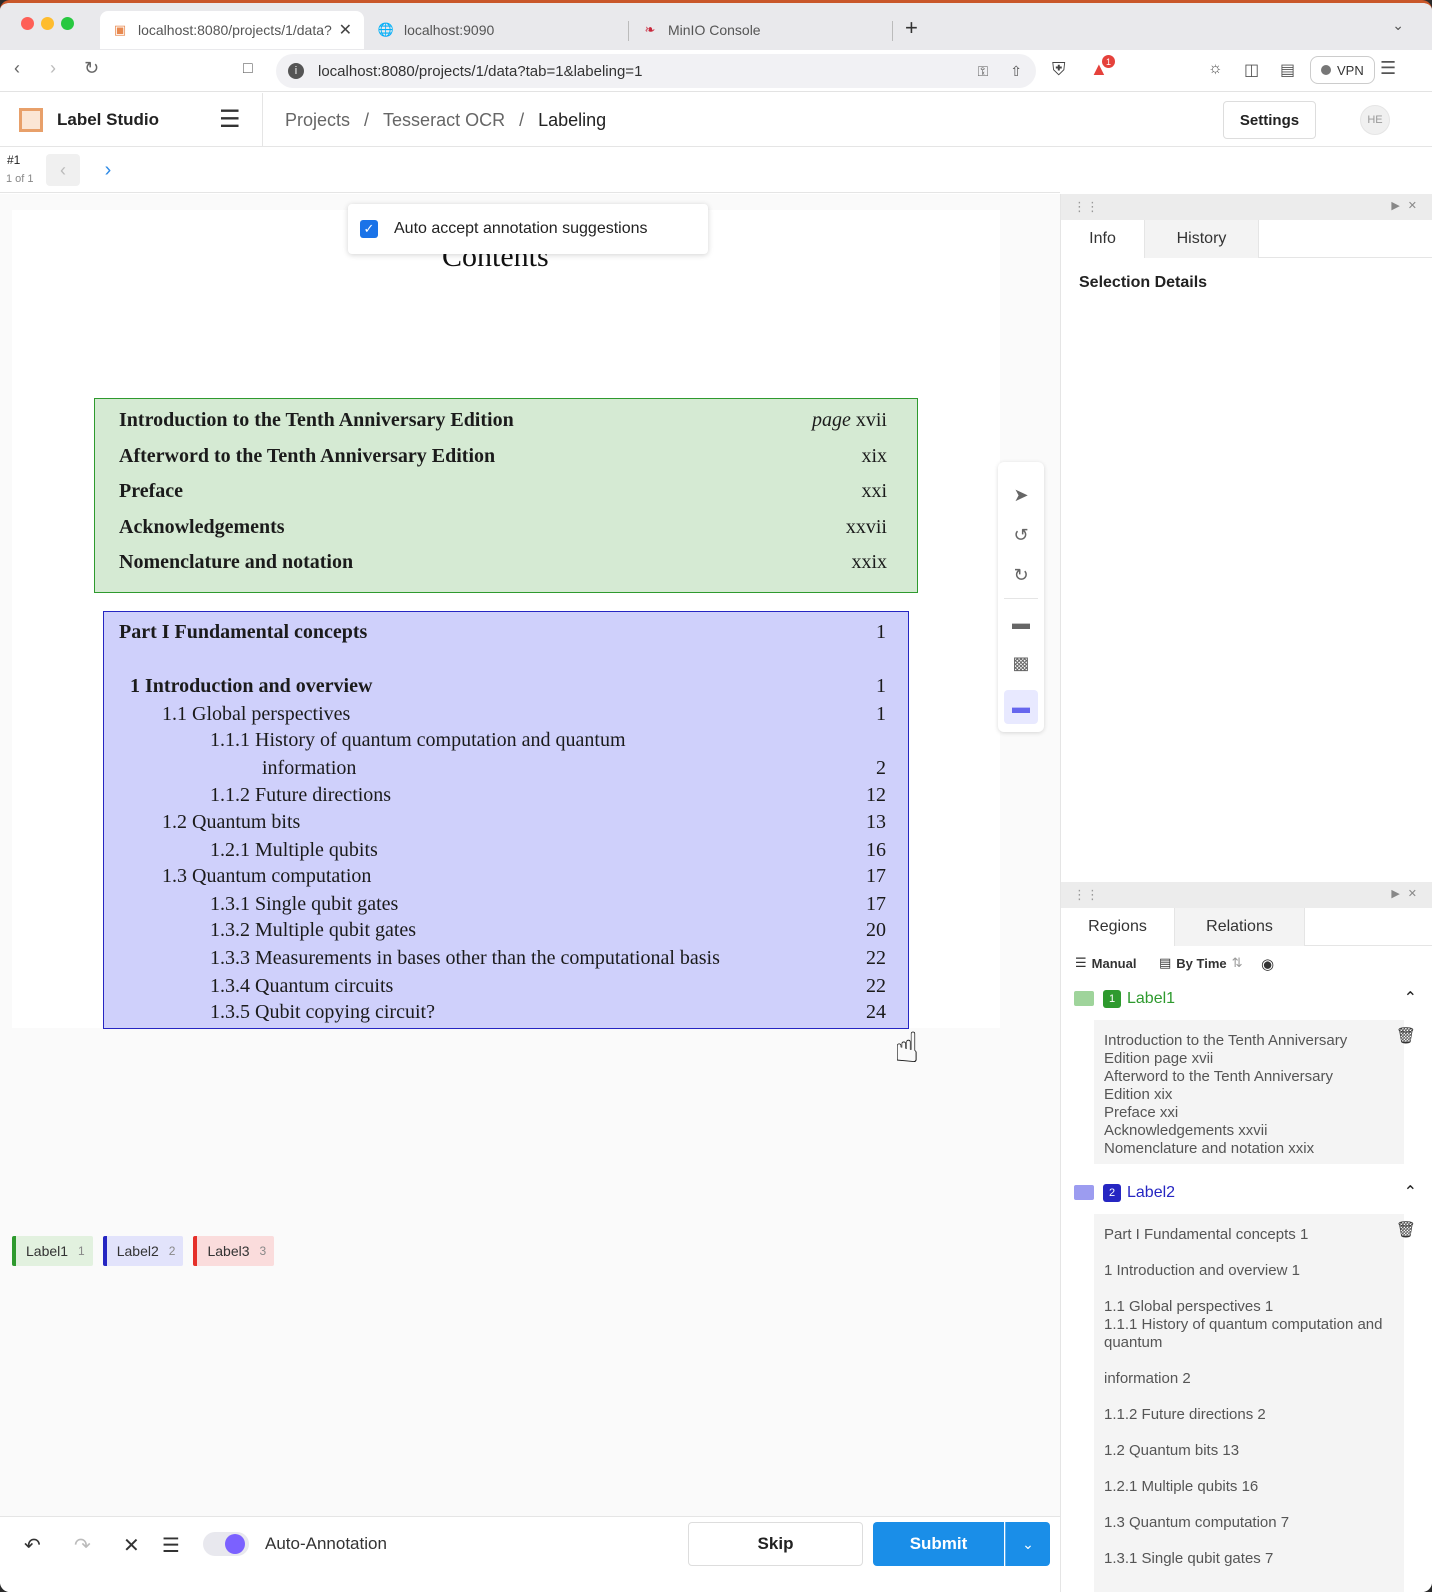  Describe the element at coordinates (1027, 1544) in the screenshot. I see `submit-dropdown-chevron-icon: ⌄` at that location.